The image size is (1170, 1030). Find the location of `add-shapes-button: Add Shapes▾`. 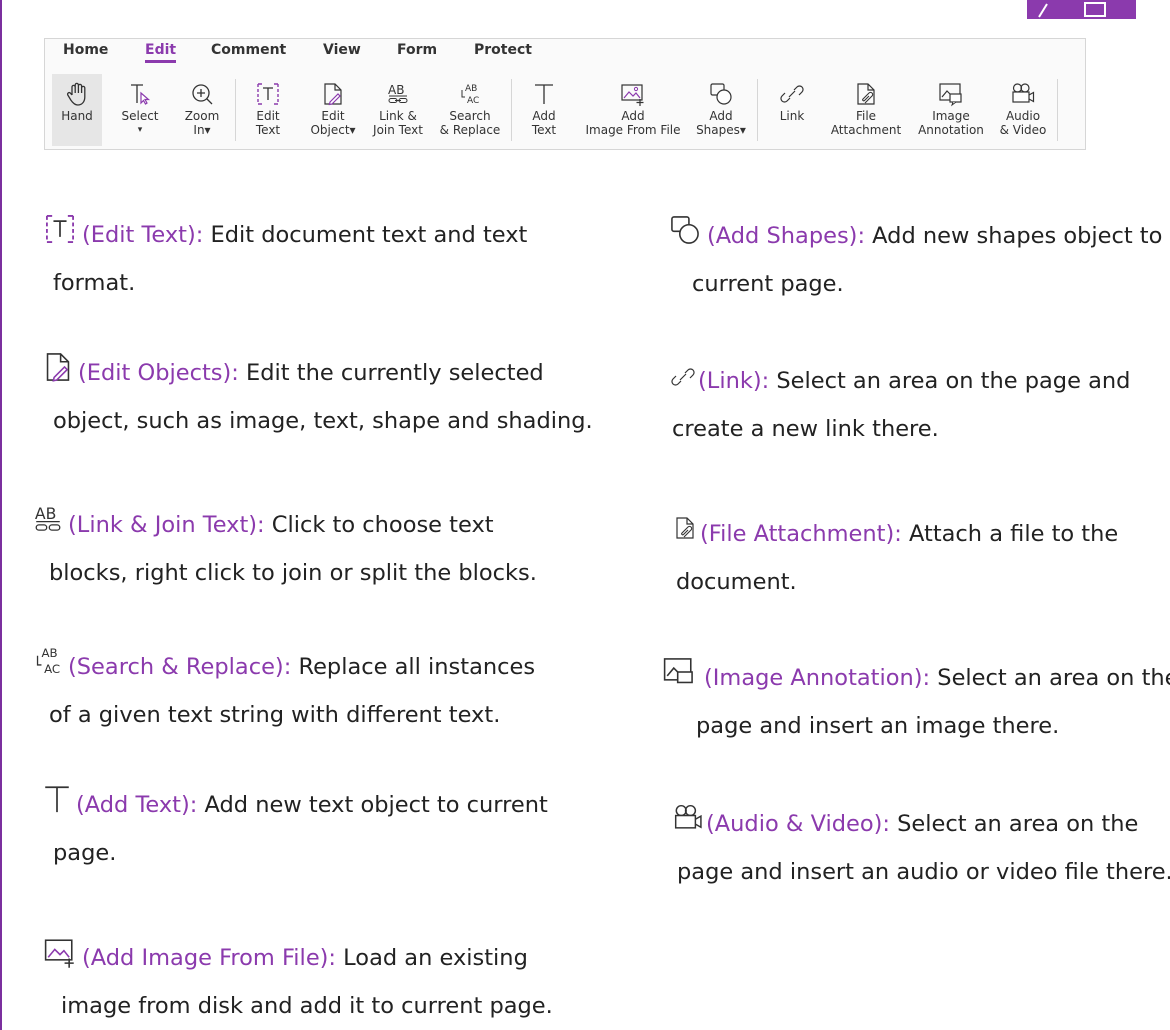

add-shapes-button: Add Shapes▾ is located at coordinates (721, 110).